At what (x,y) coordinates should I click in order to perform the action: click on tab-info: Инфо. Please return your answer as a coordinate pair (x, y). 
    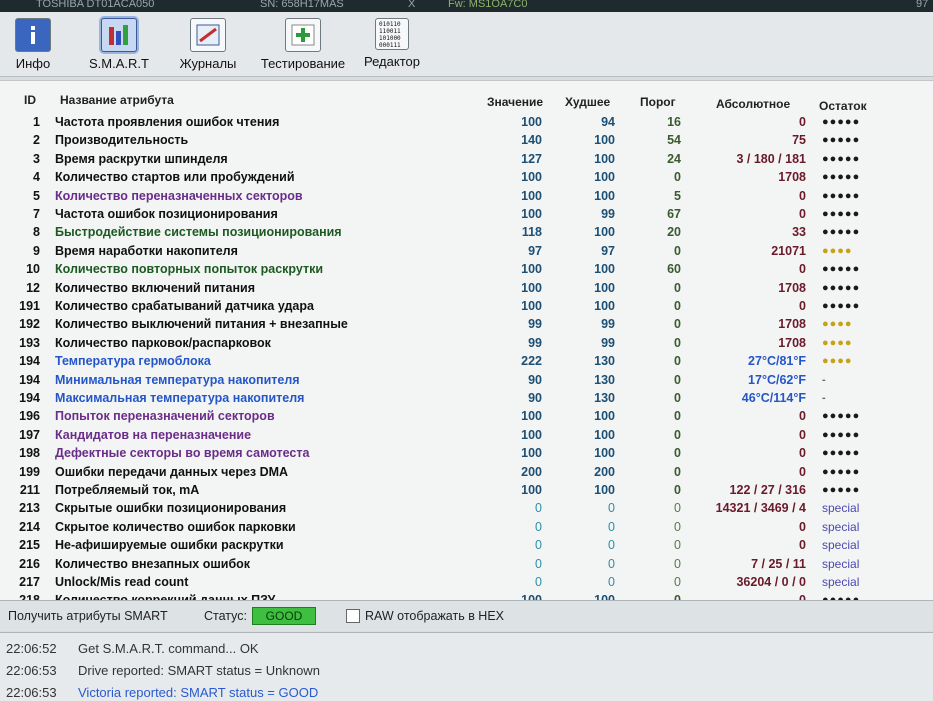
    Looking at the image, I should click on (39, 46).